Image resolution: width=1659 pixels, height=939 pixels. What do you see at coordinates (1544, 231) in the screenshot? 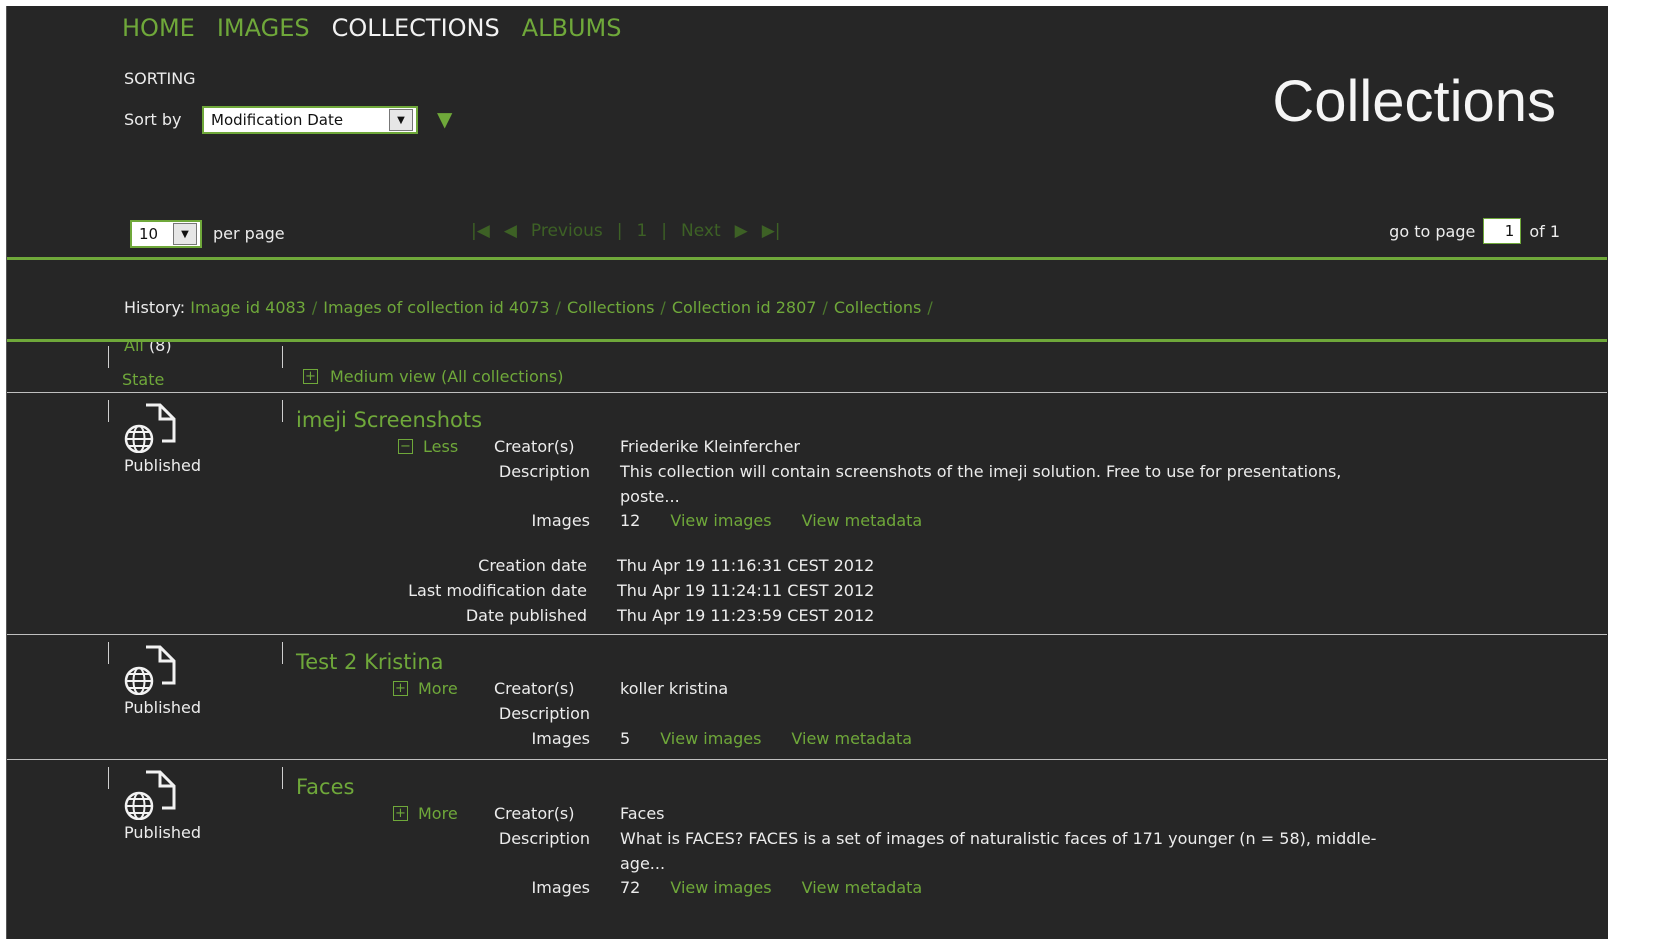
I see `page-count-label: of 1` at bounding box center [1544, 231].